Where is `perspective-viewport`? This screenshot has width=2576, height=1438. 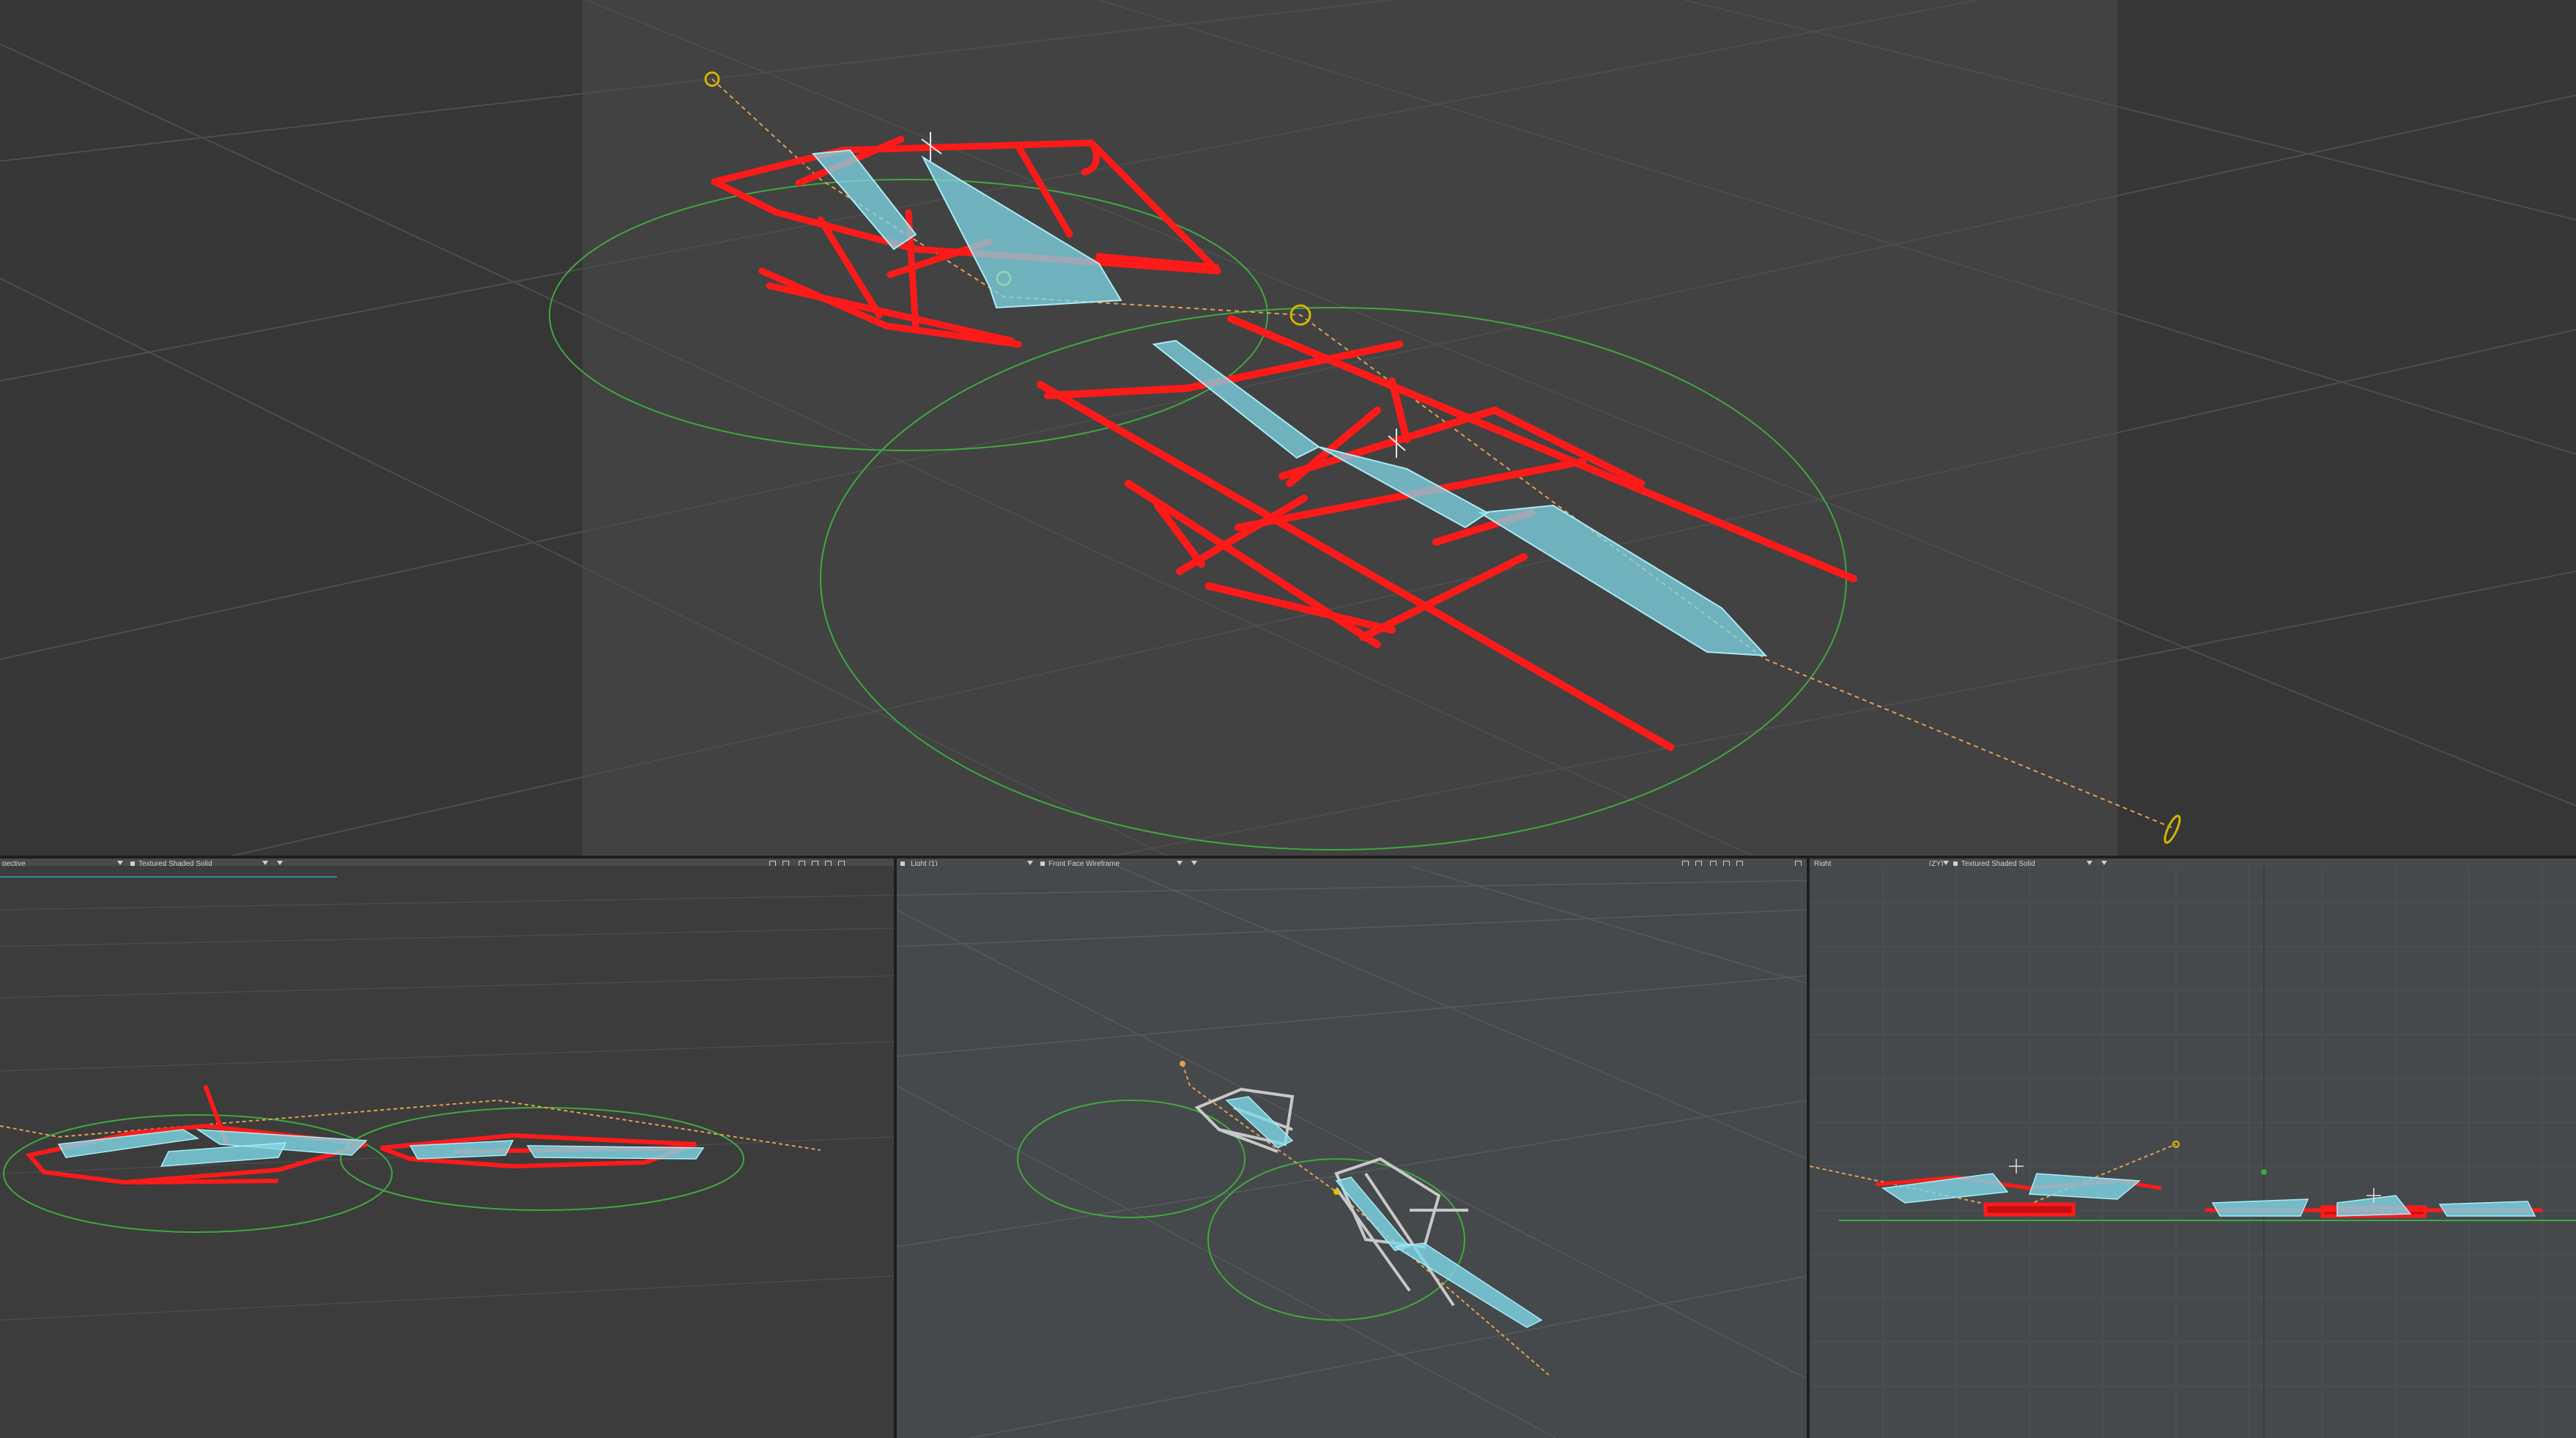 perspective-viewport is located at coordinates (447, 1152).